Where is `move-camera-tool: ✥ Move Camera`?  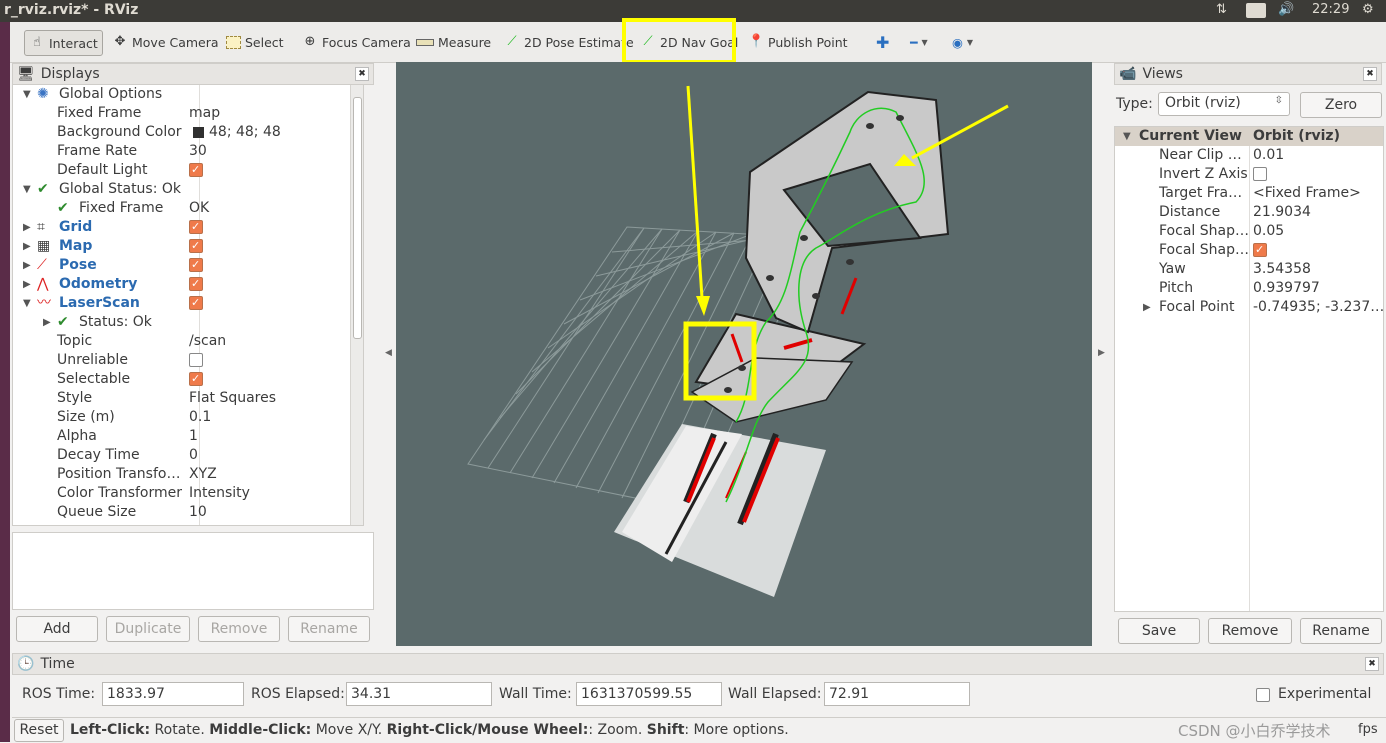 move-camera-tool: ✥ Move Camera is located at coordinates (165, 42).